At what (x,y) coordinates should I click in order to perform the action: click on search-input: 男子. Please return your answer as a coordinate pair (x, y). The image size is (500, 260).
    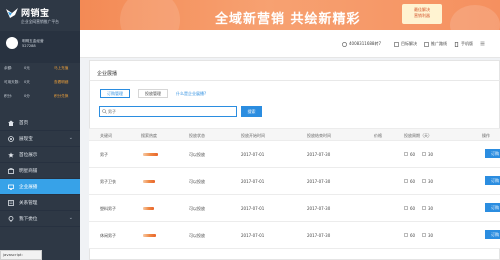
    Looking at the image, I should click on (168, 111).